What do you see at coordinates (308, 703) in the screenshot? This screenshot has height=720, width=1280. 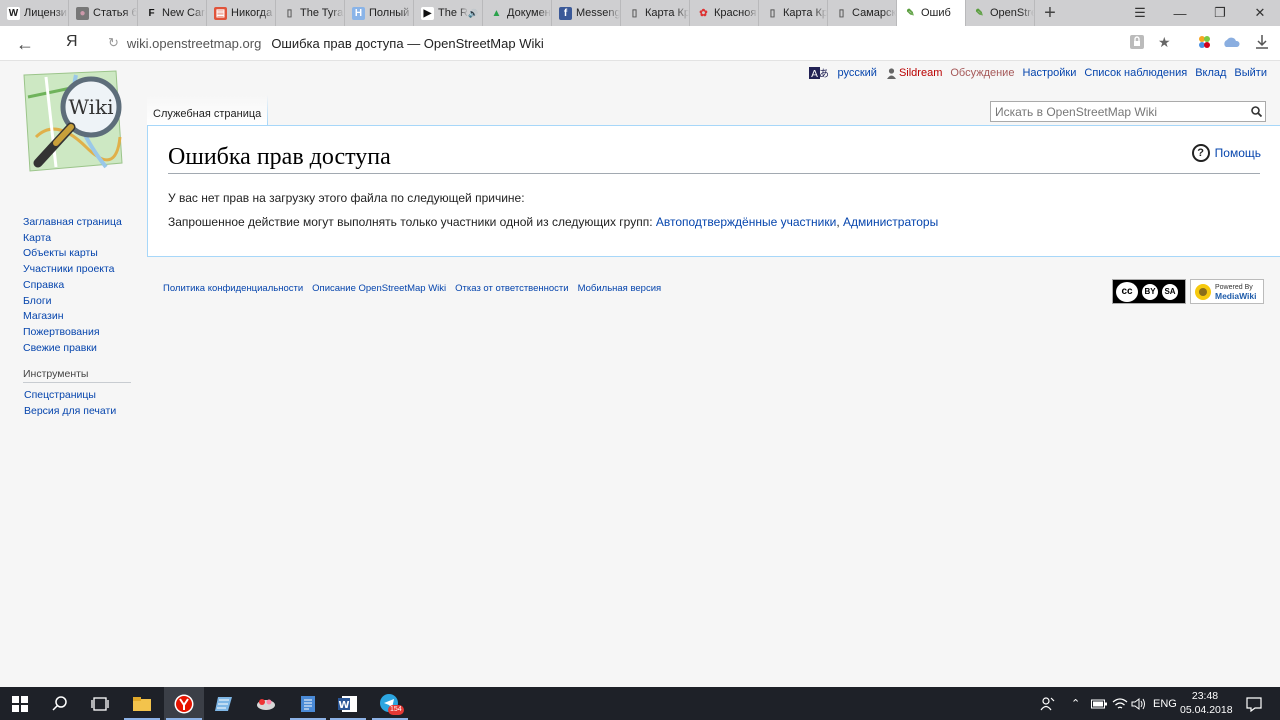 I see `document-icon` at bounding box center [308, 703].